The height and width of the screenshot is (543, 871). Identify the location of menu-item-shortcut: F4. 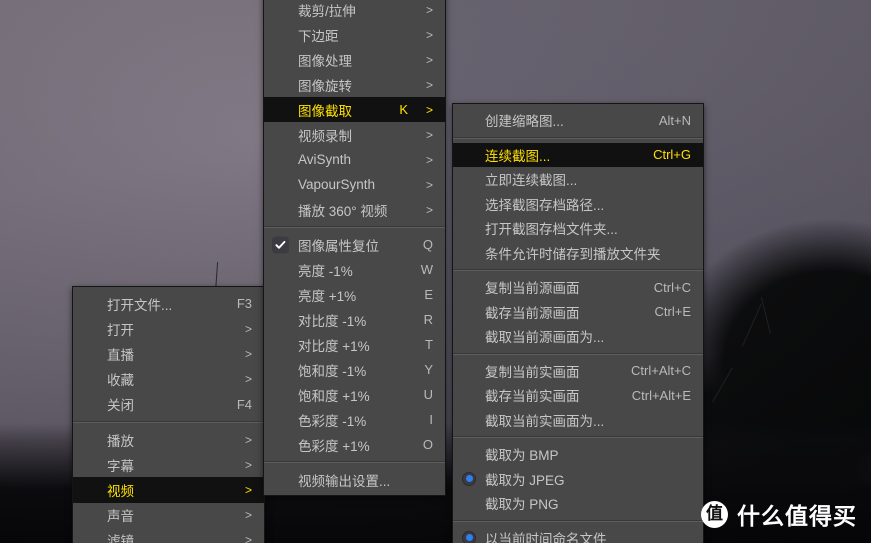
(244, 404).